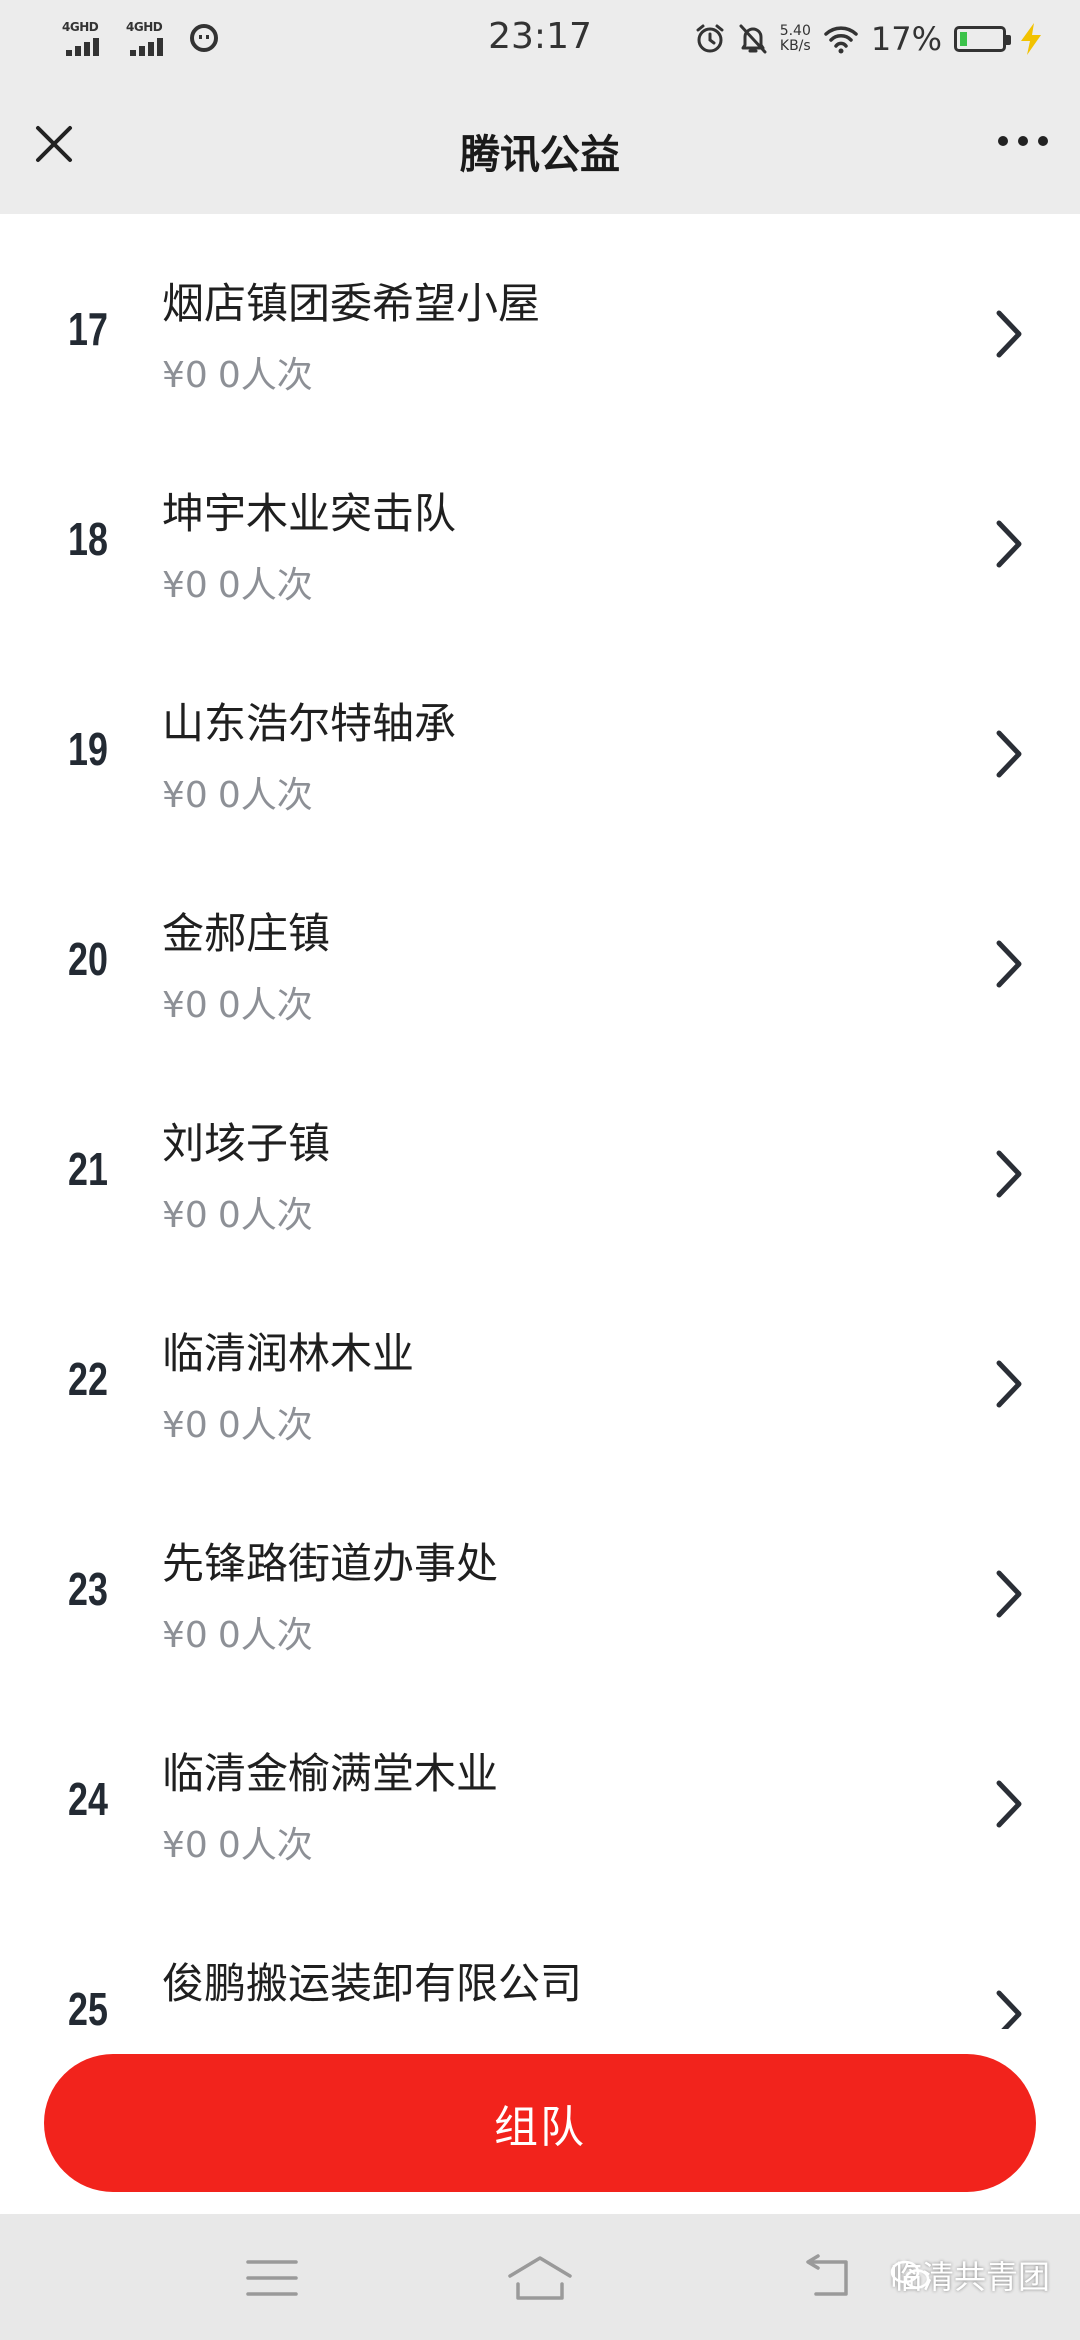 The image size is (1080, 2340). Describe the element at coordinates (970, 2275) in the screenshot. I see `watermark: 临清共青团` at that location.